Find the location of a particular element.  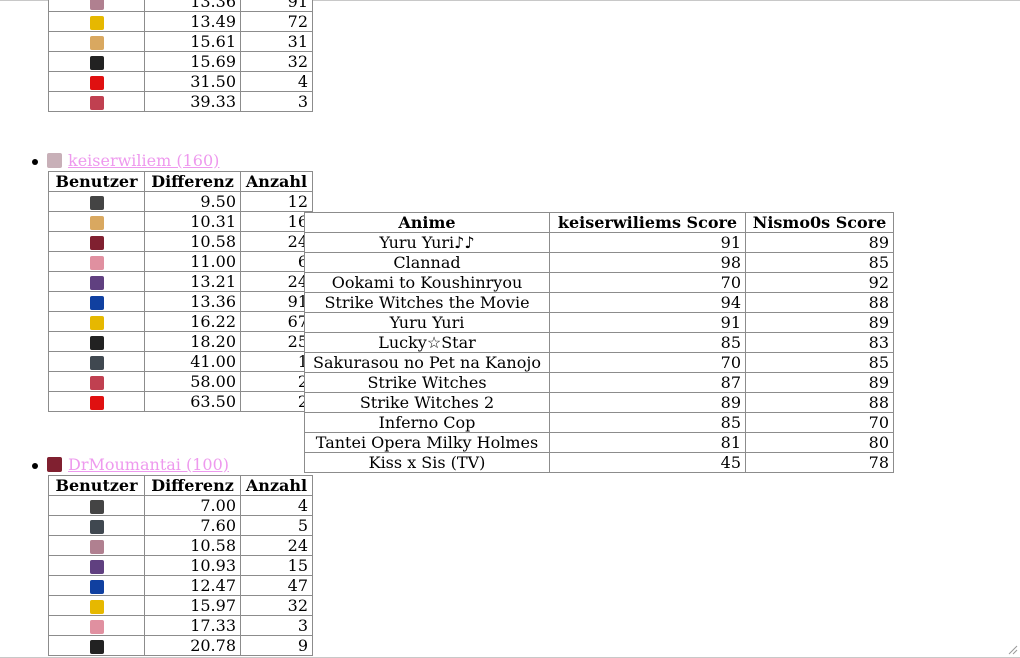

table-row: Strike Witches the Movie 94 88 is located at coordinates (599, 302).